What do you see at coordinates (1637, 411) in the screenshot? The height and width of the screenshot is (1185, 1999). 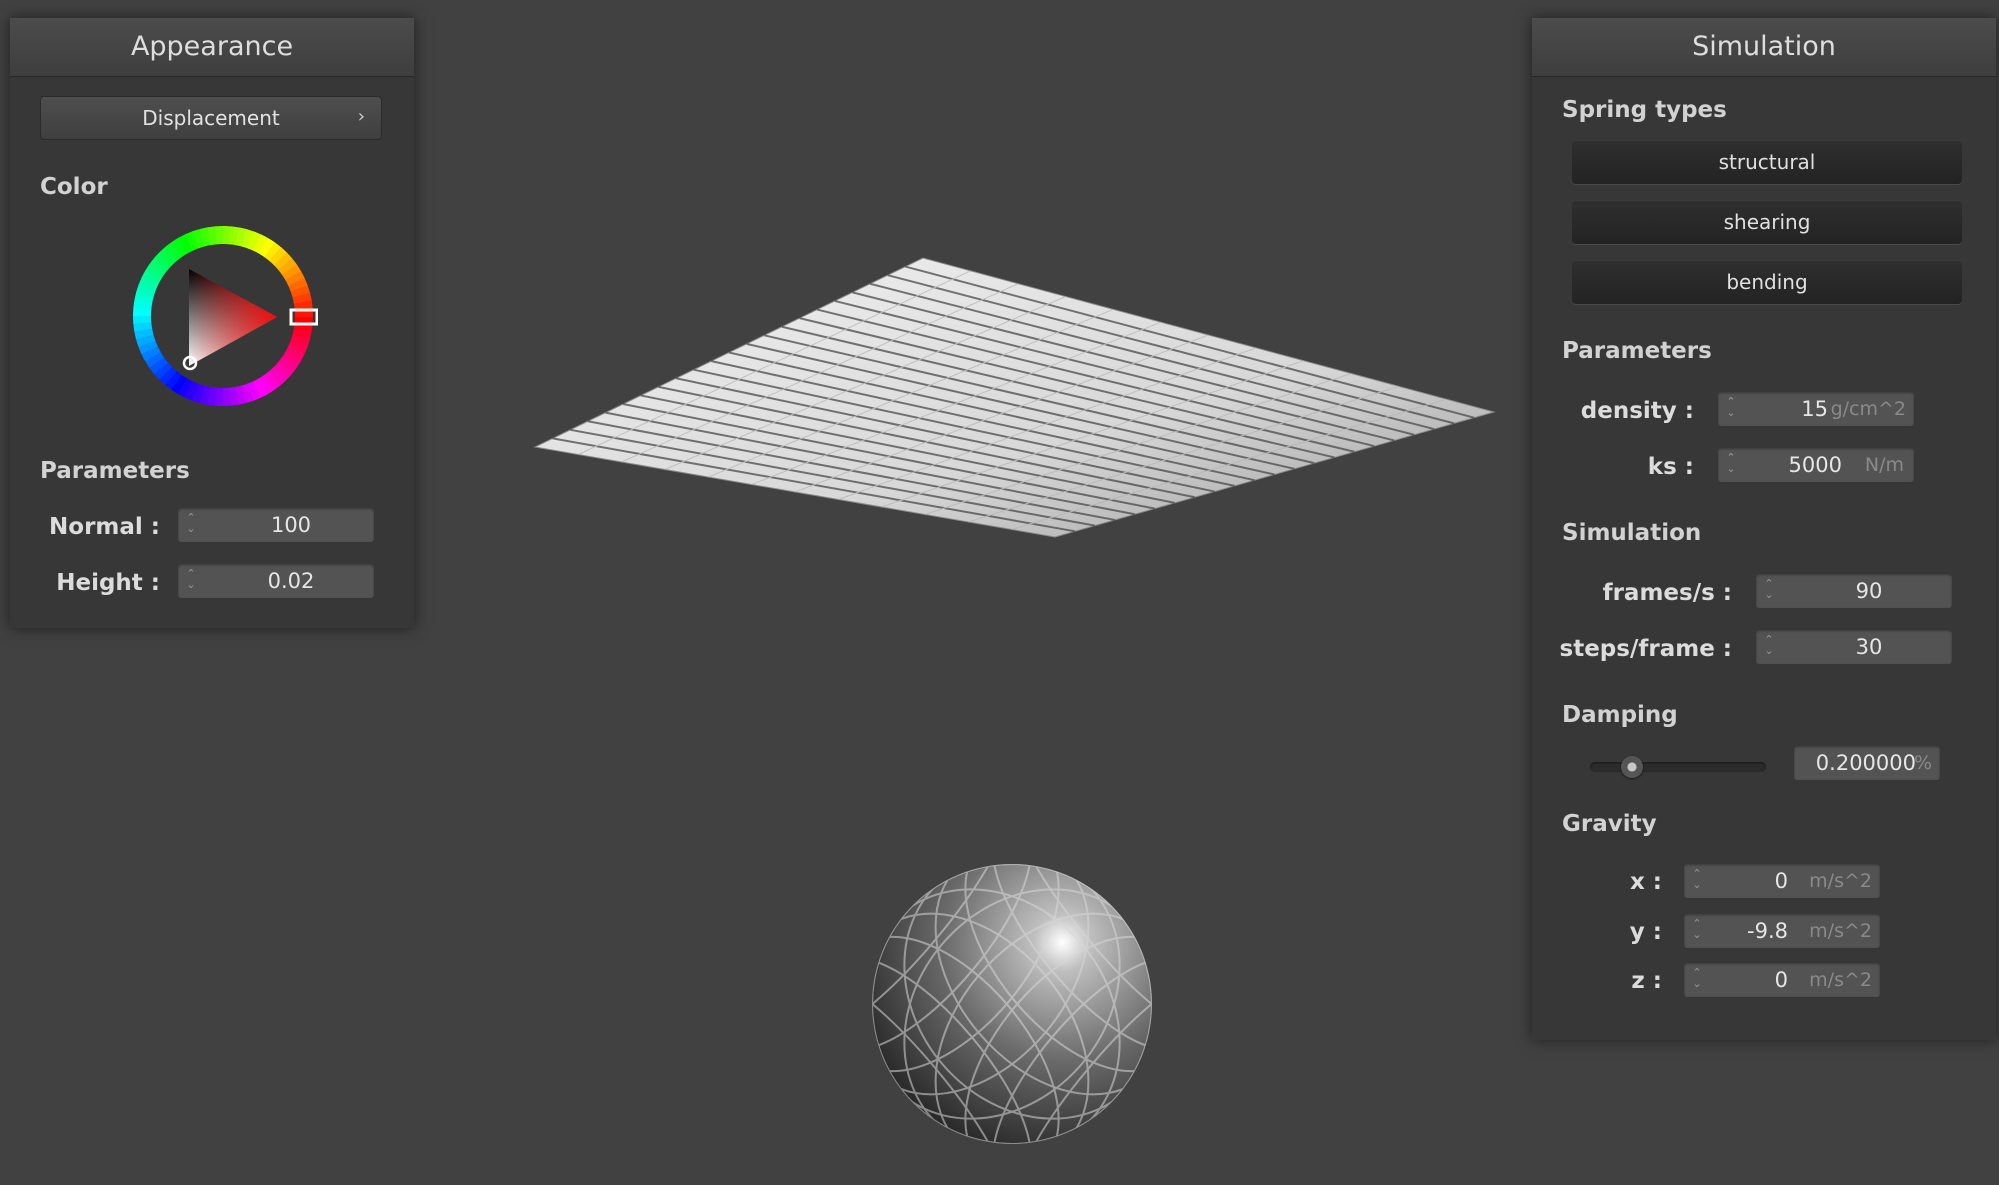 I see `density-label: density :` at bounding box center [1637, 411].